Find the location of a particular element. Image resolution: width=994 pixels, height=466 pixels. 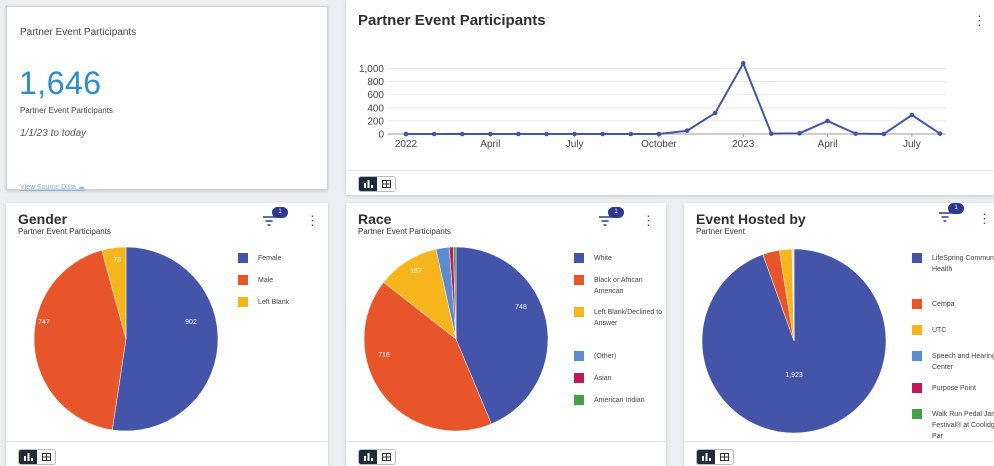

legend-item: Black or African American is located at coordinates (619, 286).